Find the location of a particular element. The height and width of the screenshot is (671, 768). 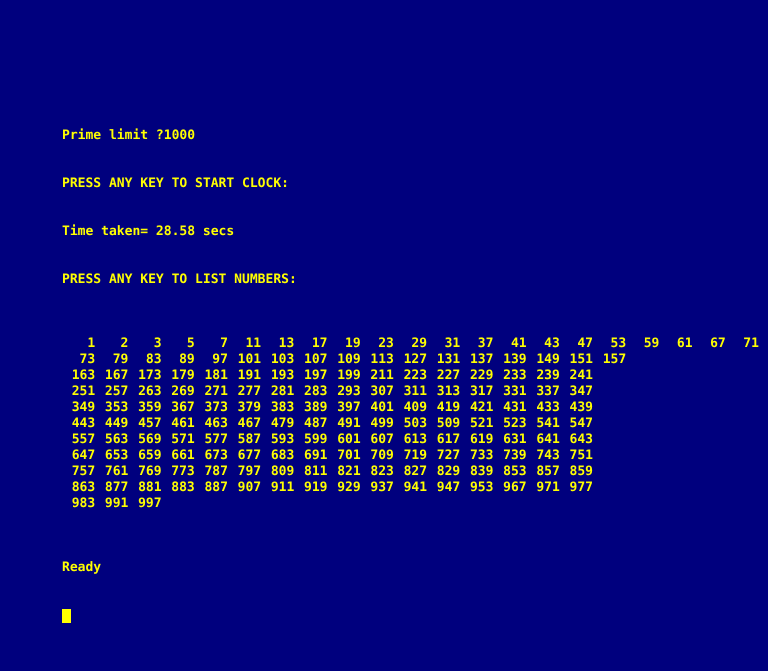

prime-value: 593 is located at coordinates (282, 439).